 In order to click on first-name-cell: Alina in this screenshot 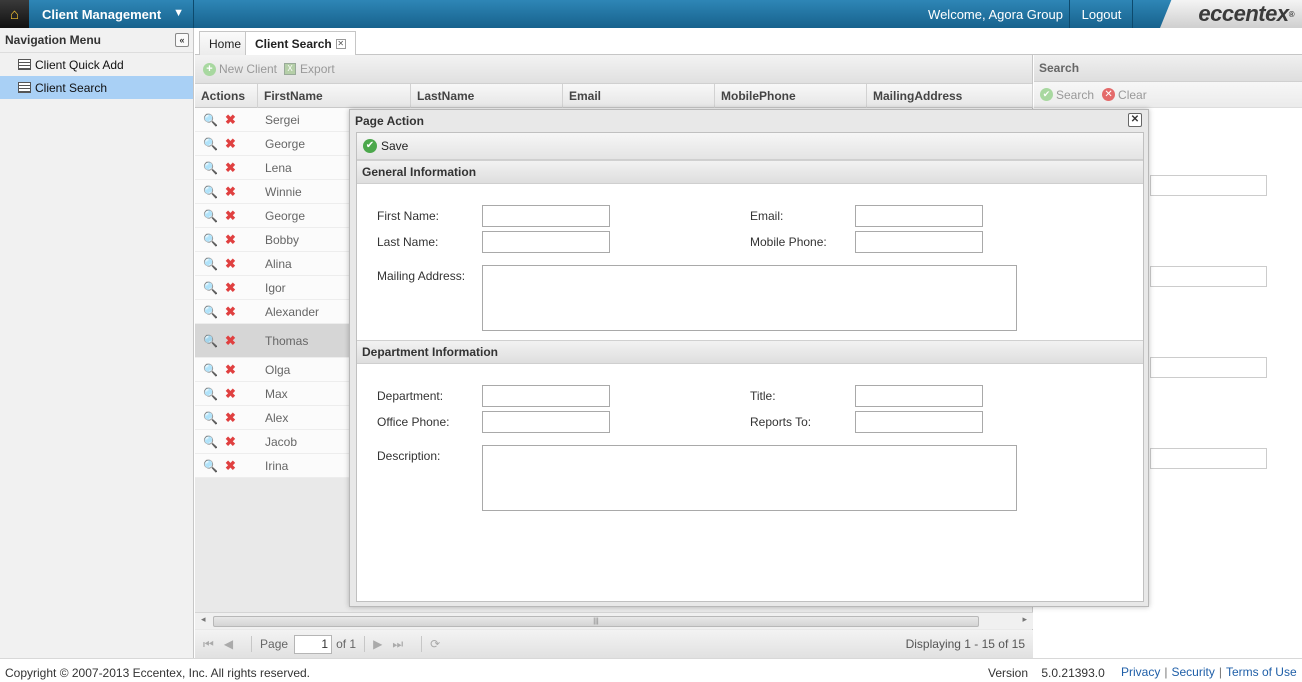, I will do `click(278, 263)`.